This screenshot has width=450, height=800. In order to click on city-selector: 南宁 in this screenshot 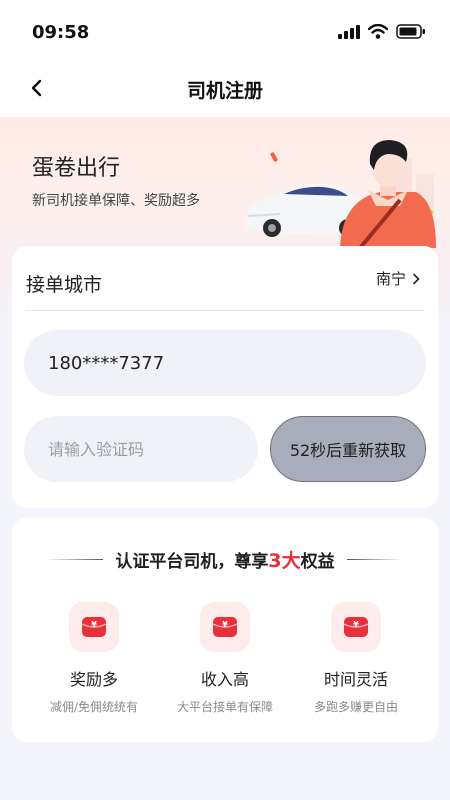, I will do `click(398, 278)`.